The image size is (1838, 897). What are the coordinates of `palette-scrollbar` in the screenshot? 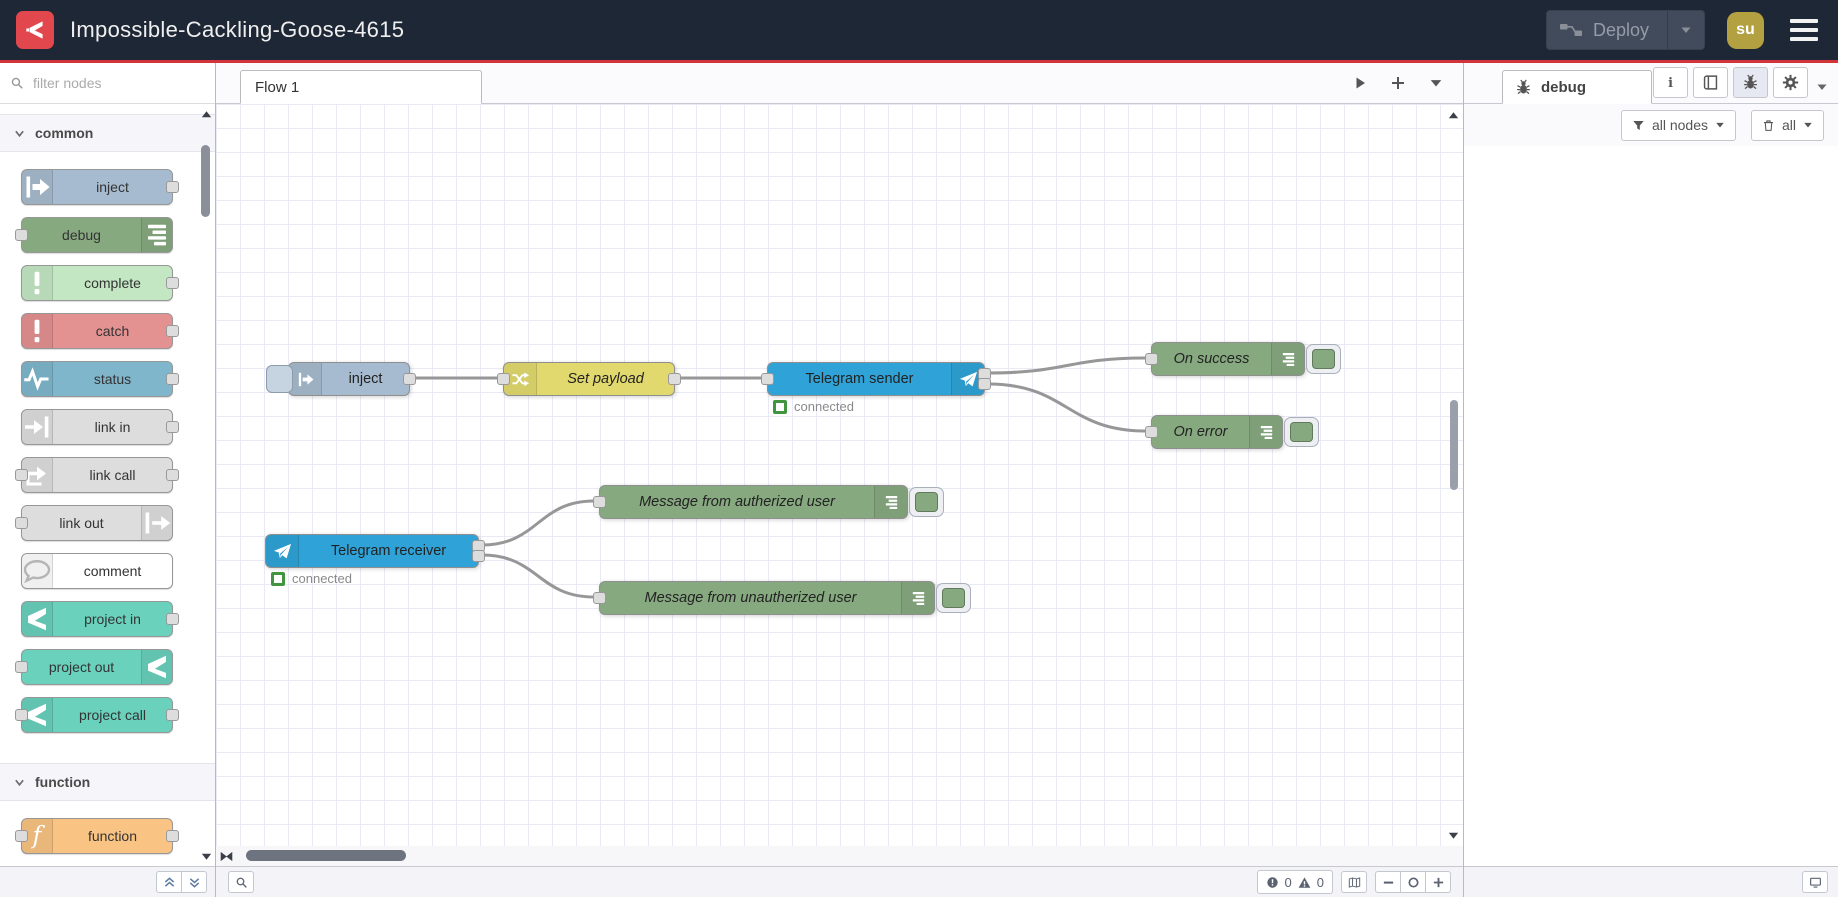 It's located at (206, 485).